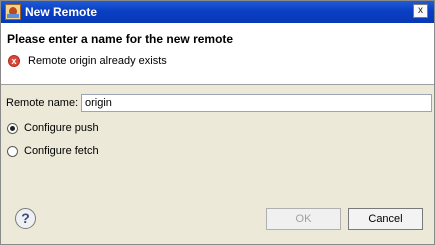 The width and height of the screenshot is (435, 245). What do you see at coordinates (61, 151) in the screenshot?
I see `configure-fetch-label: Configure fetch` at bounding box center [61, 151].